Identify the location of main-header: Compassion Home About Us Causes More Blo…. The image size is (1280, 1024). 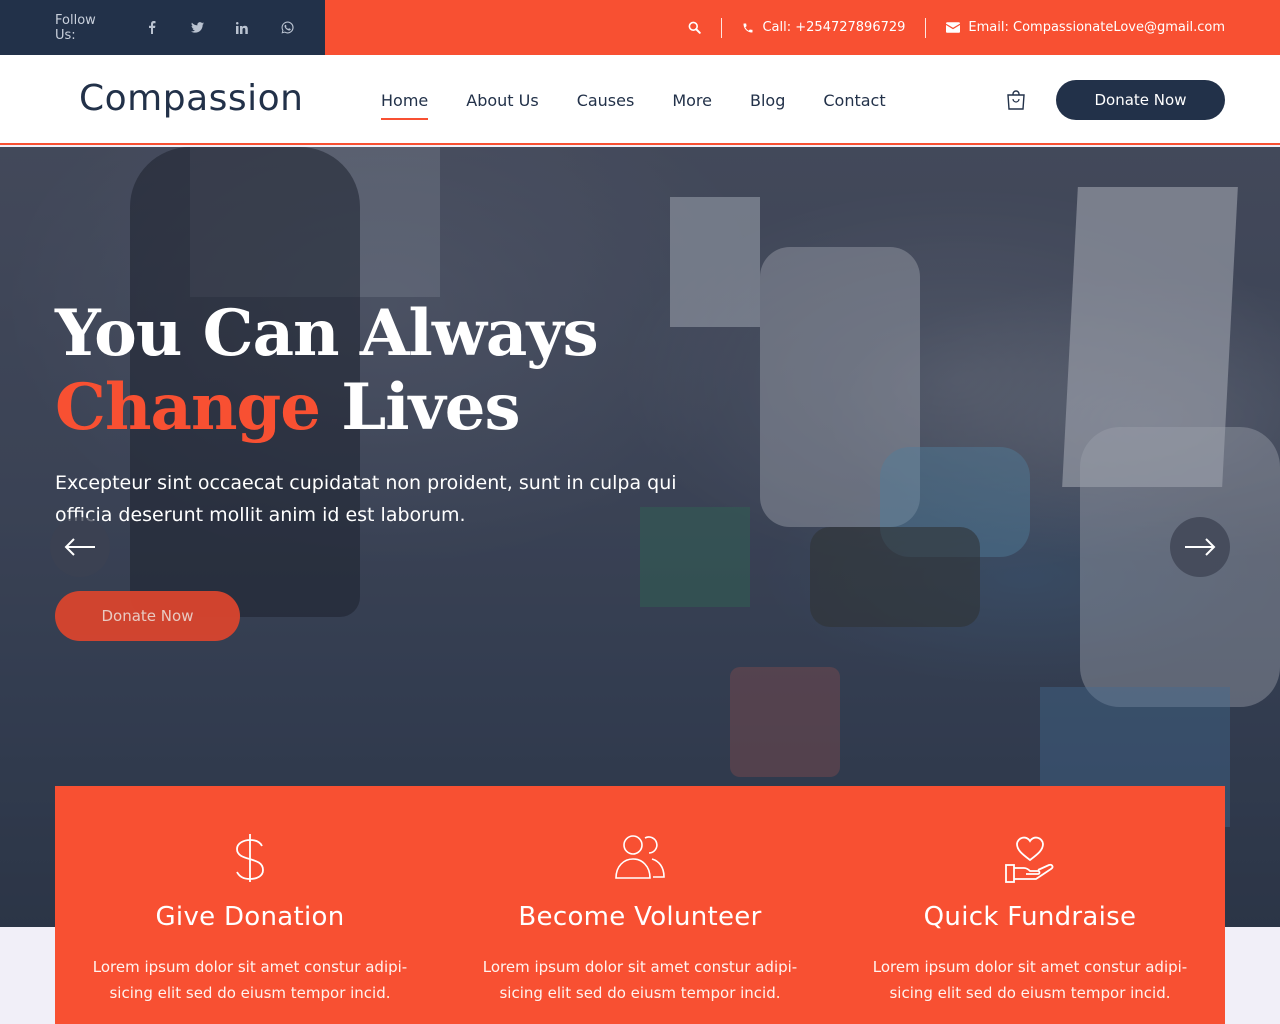
(640, 100).